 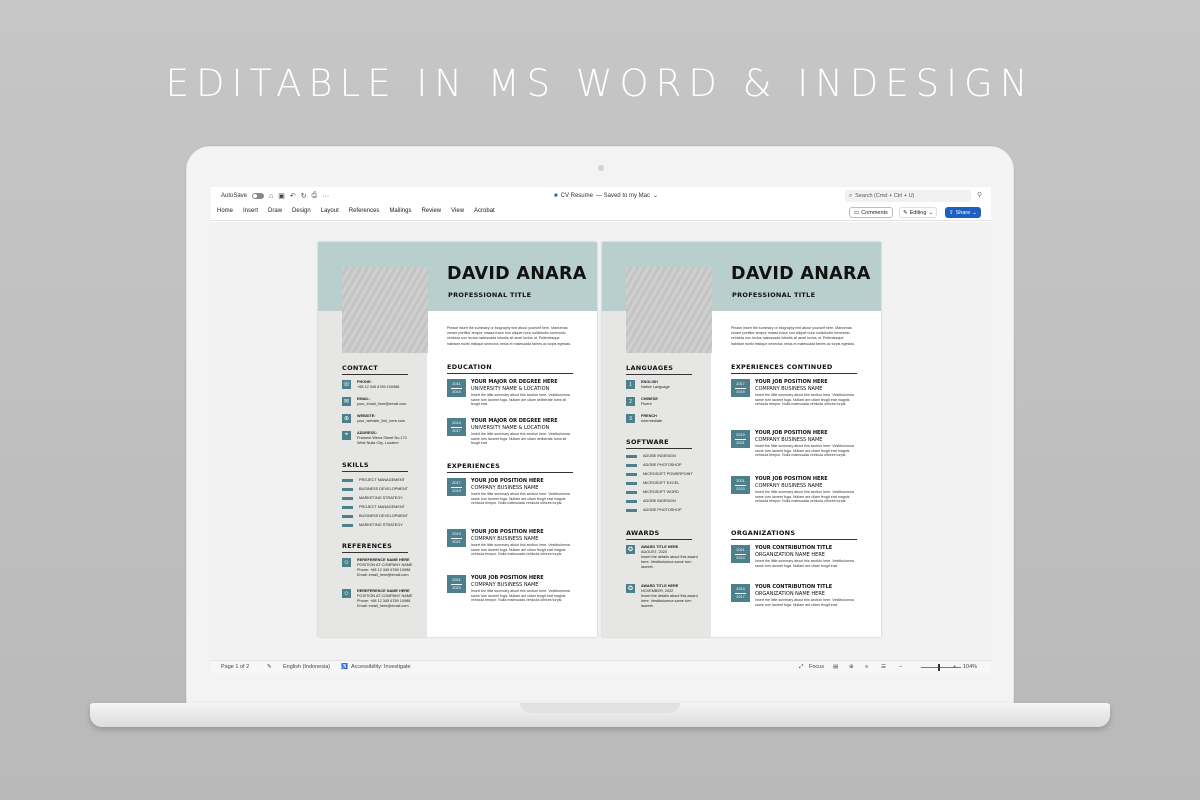 I want to click on search-box: ⌕ Search (Cmd + Ctrl + U), so click(x=908, y=196).